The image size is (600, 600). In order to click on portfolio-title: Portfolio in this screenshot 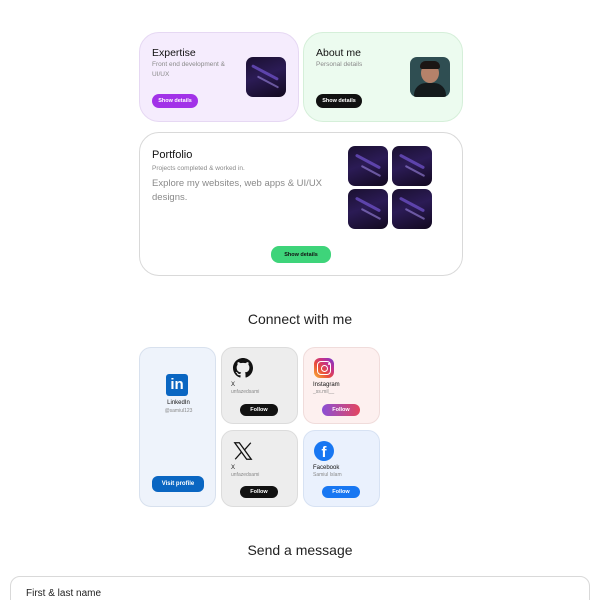, I will do `click(172, 155)`.